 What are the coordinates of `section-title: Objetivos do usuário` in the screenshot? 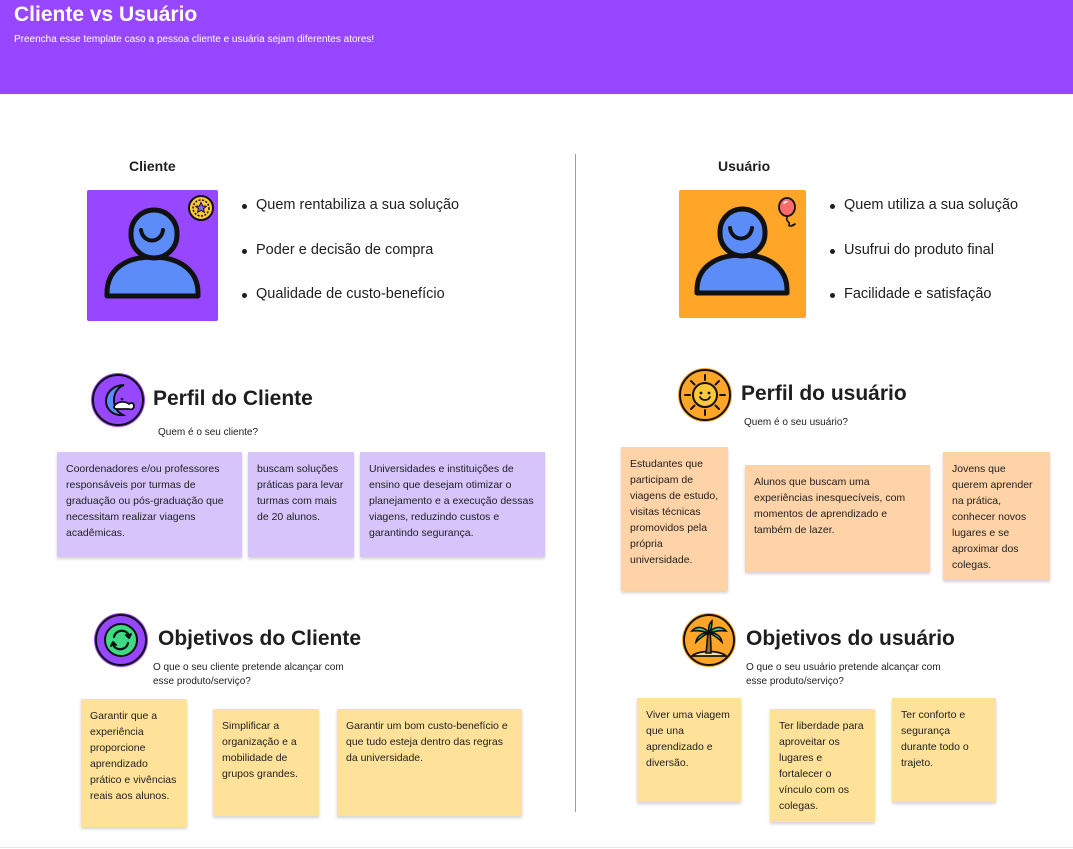 It's located at (850, 638).